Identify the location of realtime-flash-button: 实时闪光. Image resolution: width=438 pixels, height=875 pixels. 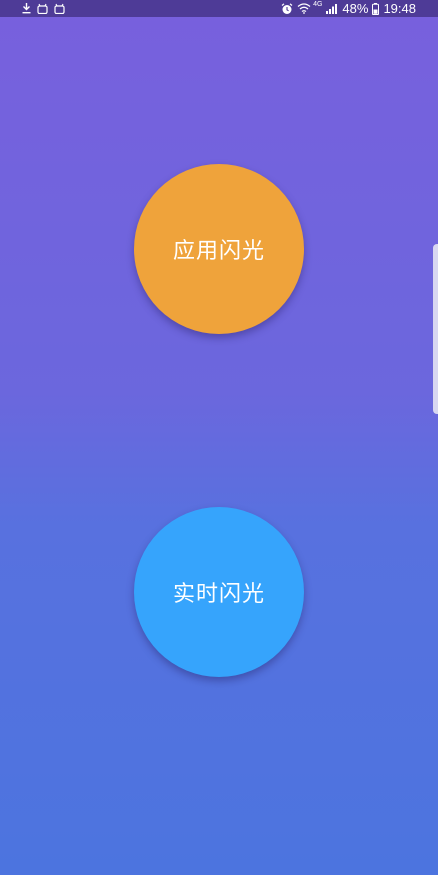
(219, 592).